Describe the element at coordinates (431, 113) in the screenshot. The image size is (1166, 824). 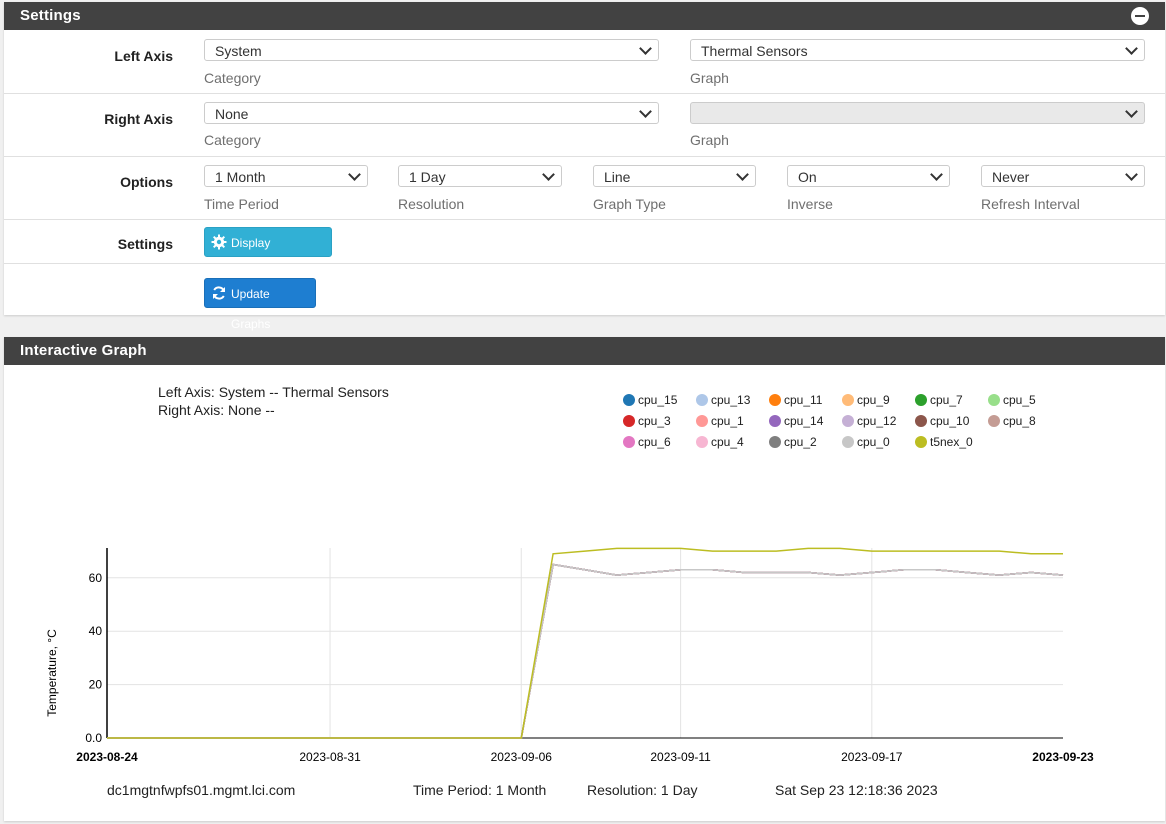
I see `right-axis-category-select: None` at that location.